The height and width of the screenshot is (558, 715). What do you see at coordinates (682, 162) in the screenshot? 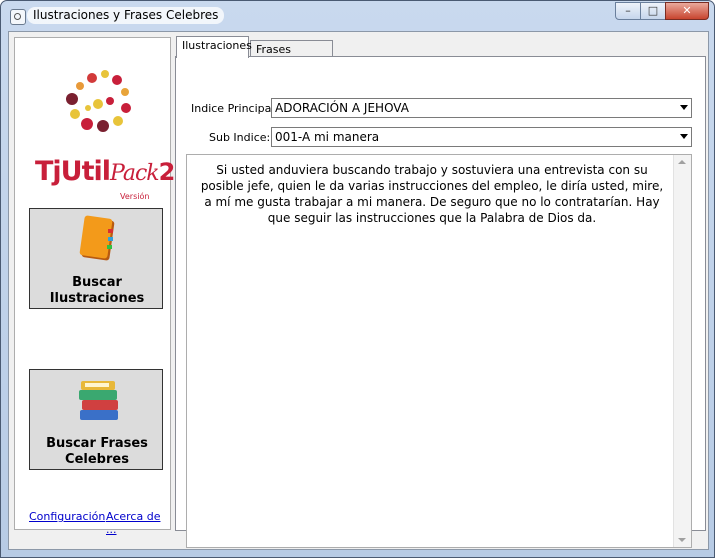
I see `scroll-up-icon` at bounding box center [682, 162].